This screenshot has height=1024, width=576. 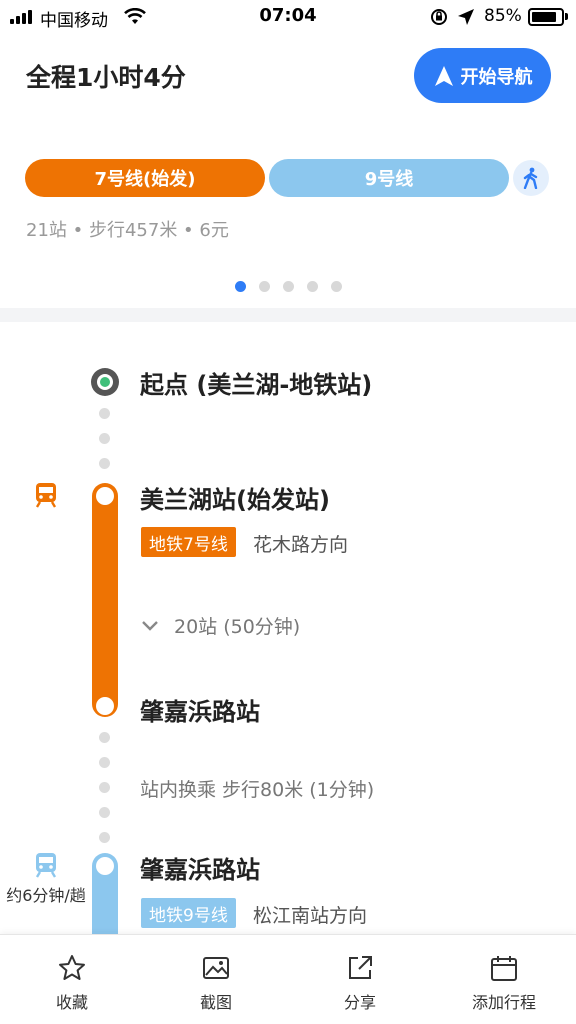 I want to click on transfer-info: 站内换乘 步行80米 (1分钟), so click(x=257, y=790).